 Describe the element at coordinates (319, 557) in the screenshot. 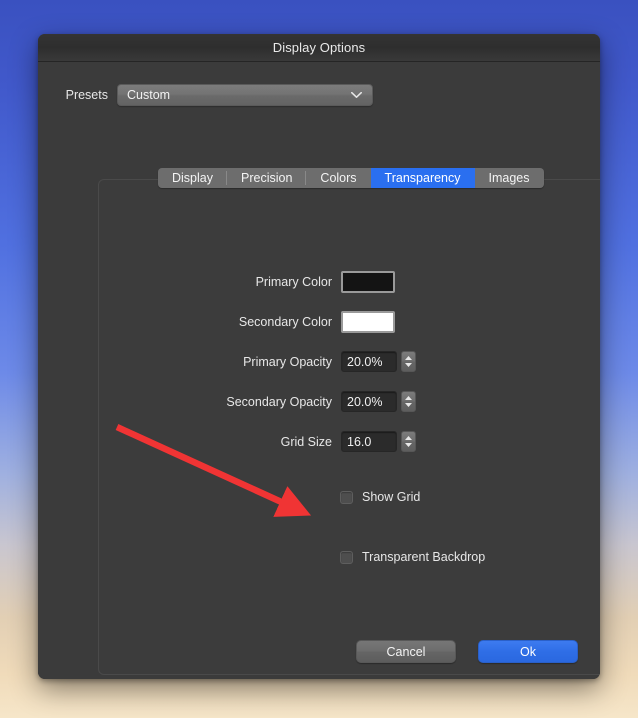

I see `transparent-backdrop-row: Transparent Backdrop` at that location.